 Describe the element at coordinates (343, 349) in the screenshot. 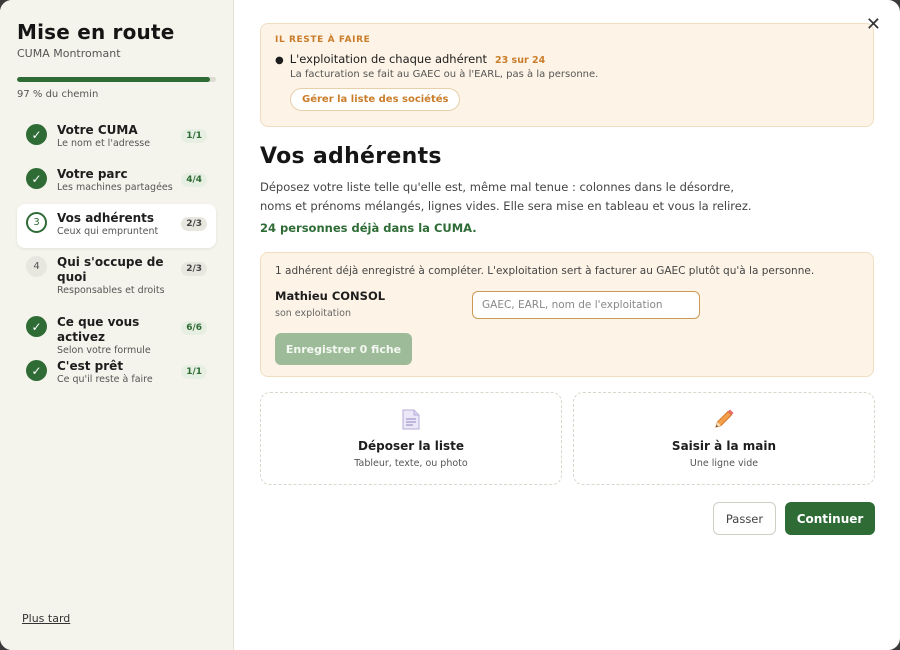

I see `save-records-button: Enregistrer 0 fiche` at that location.